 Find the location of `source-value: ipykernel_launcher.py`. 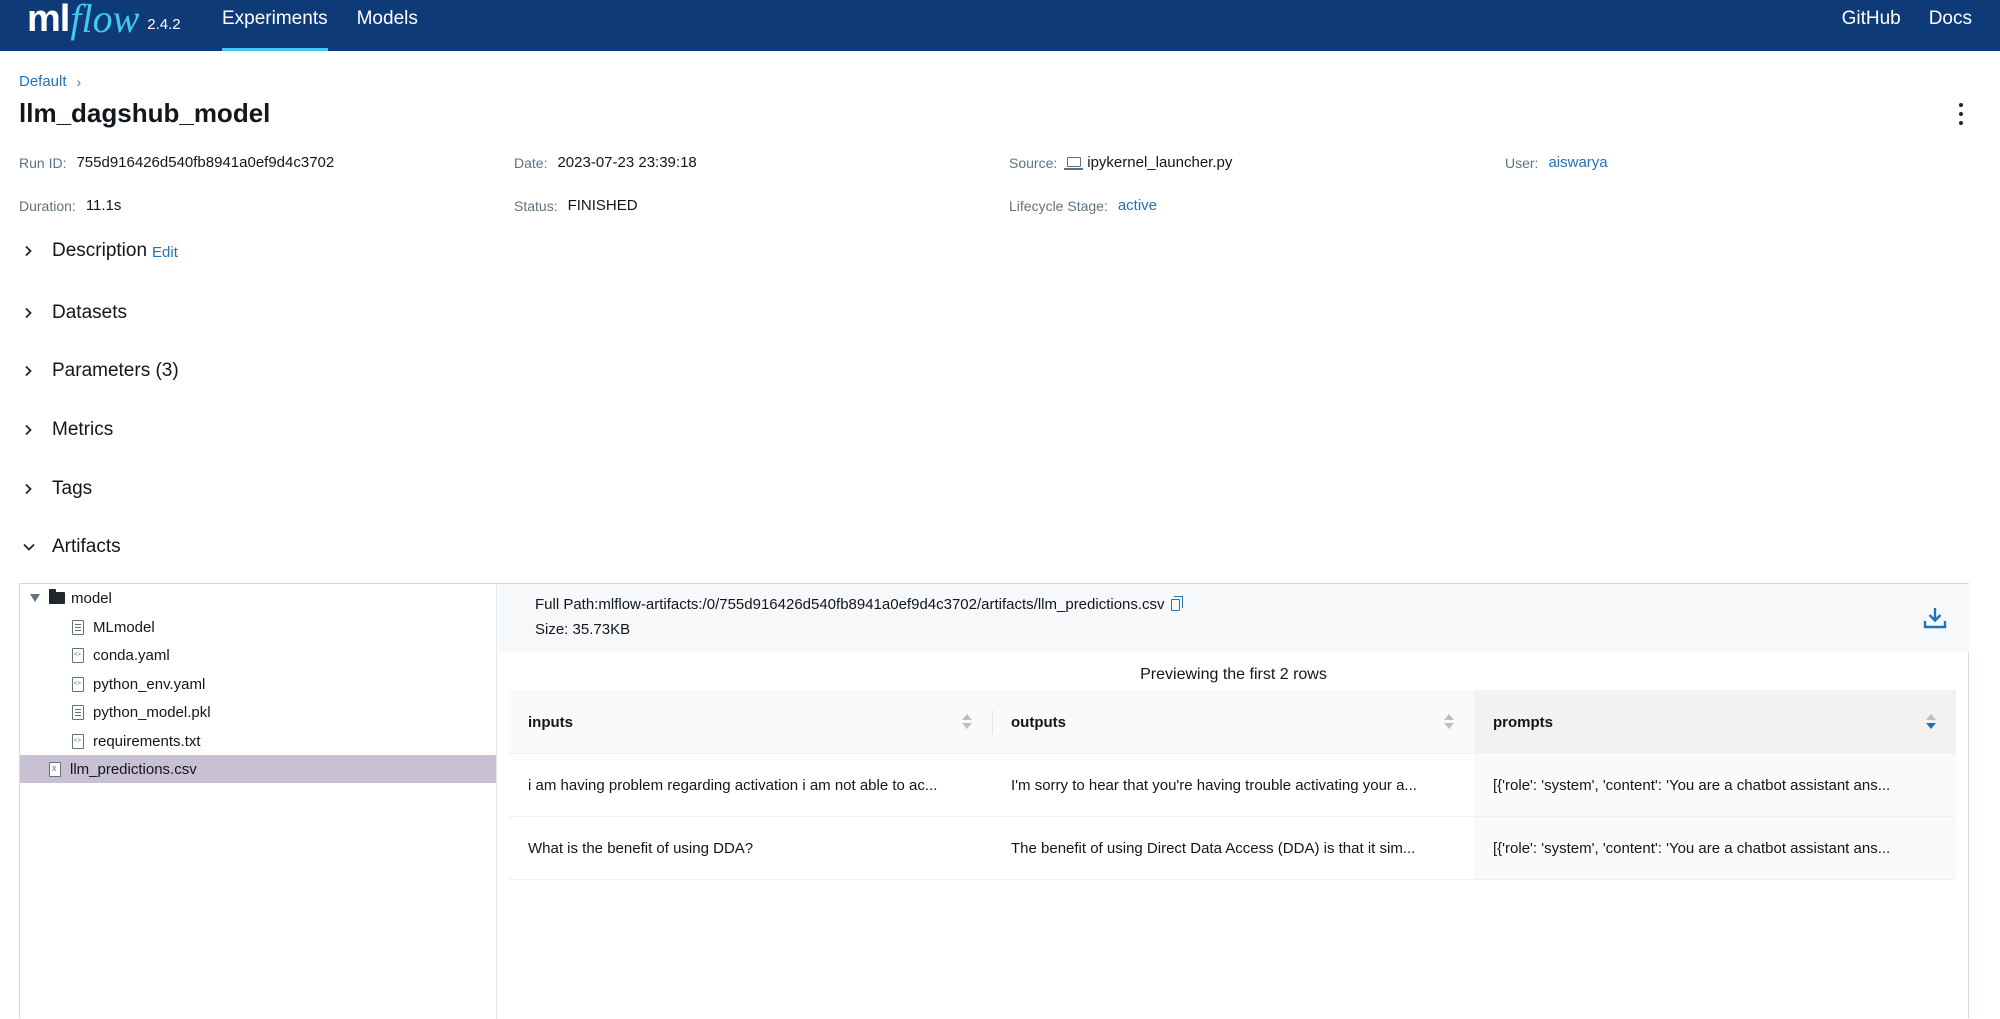

source-value: ipykernel_launcher.py is located at coordinates (1160, 162).